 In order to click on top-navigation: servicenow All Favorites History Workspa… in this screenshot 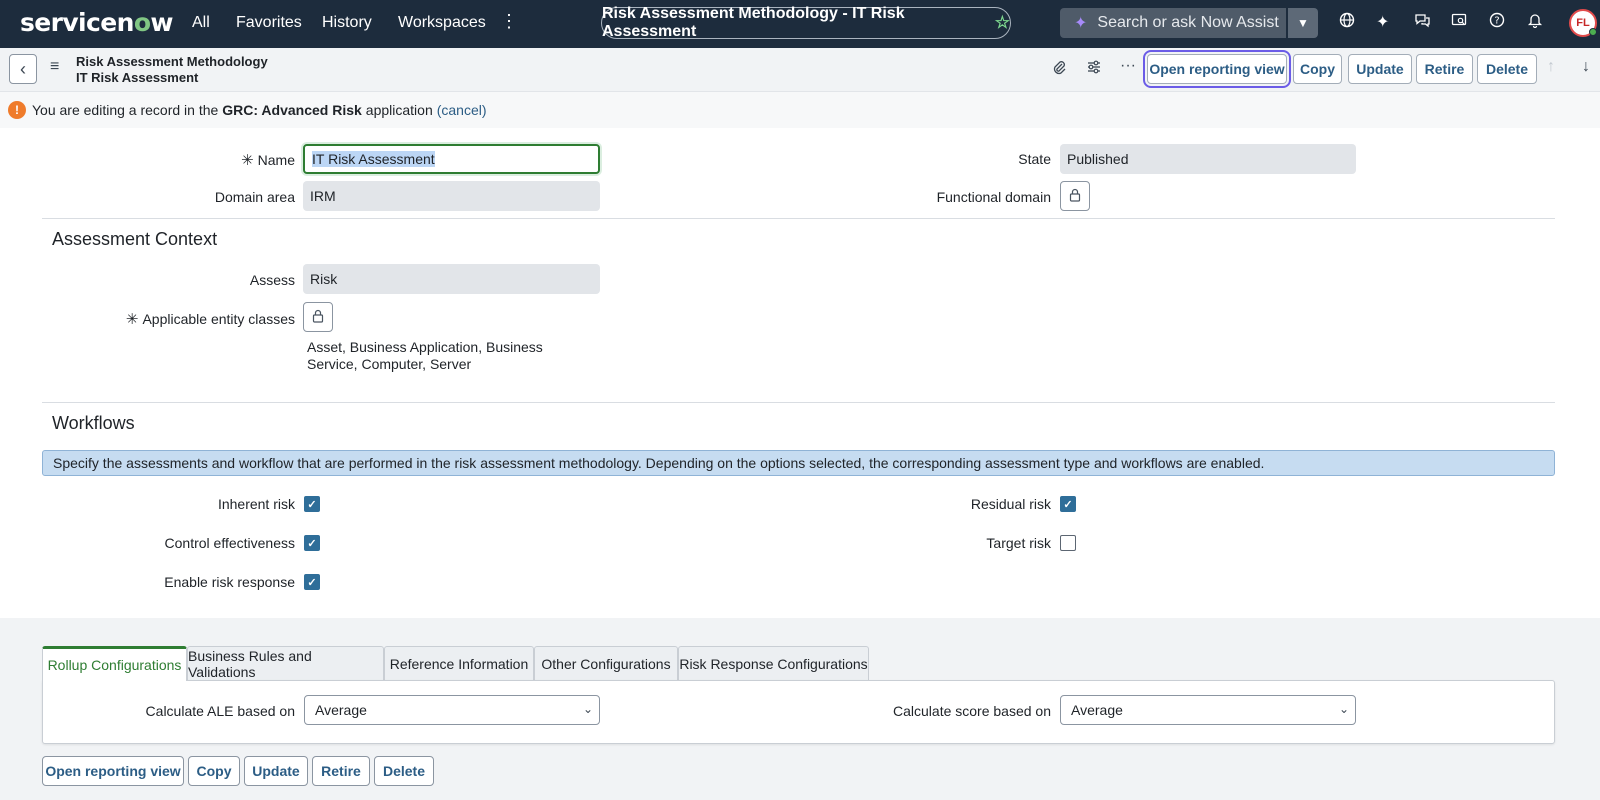, I will do `click(800, 24)`.